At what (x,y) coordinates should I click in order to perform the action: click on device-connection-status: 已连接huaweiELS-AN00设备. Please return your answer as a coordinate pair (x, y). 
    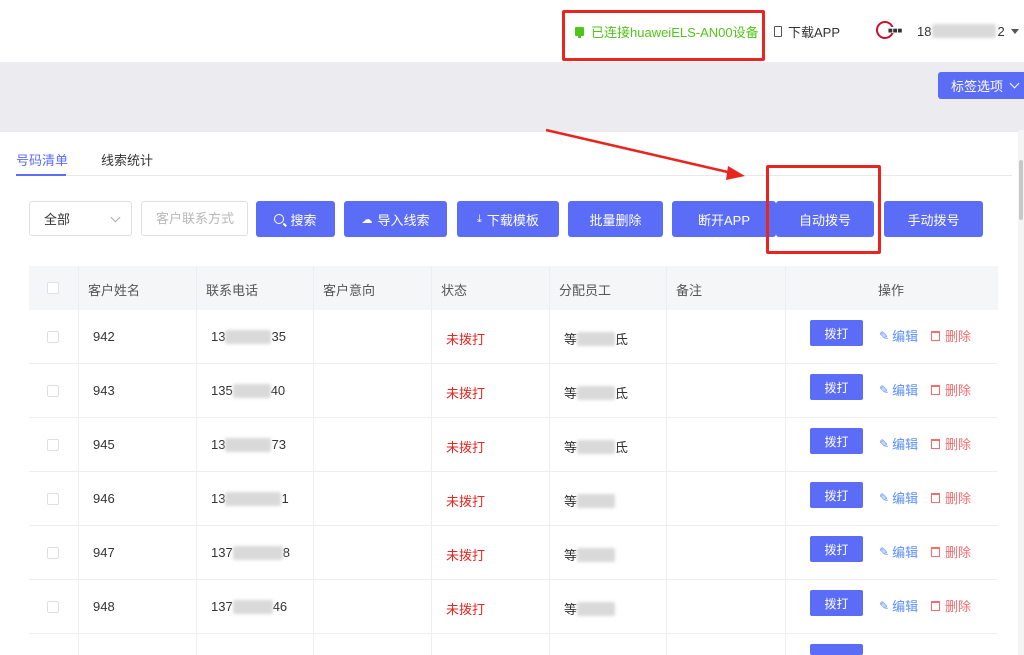
    Looking at the image, I should click on (667, 31).